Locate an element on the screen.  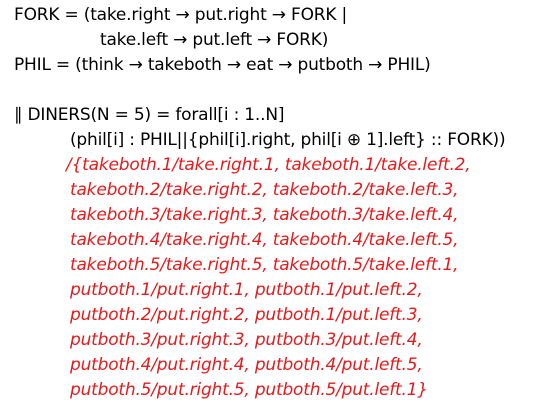
diners-definition-line: ∥ DINERS(N = 5) = forall[i : 1..N] is located at coordinates (149, 116).